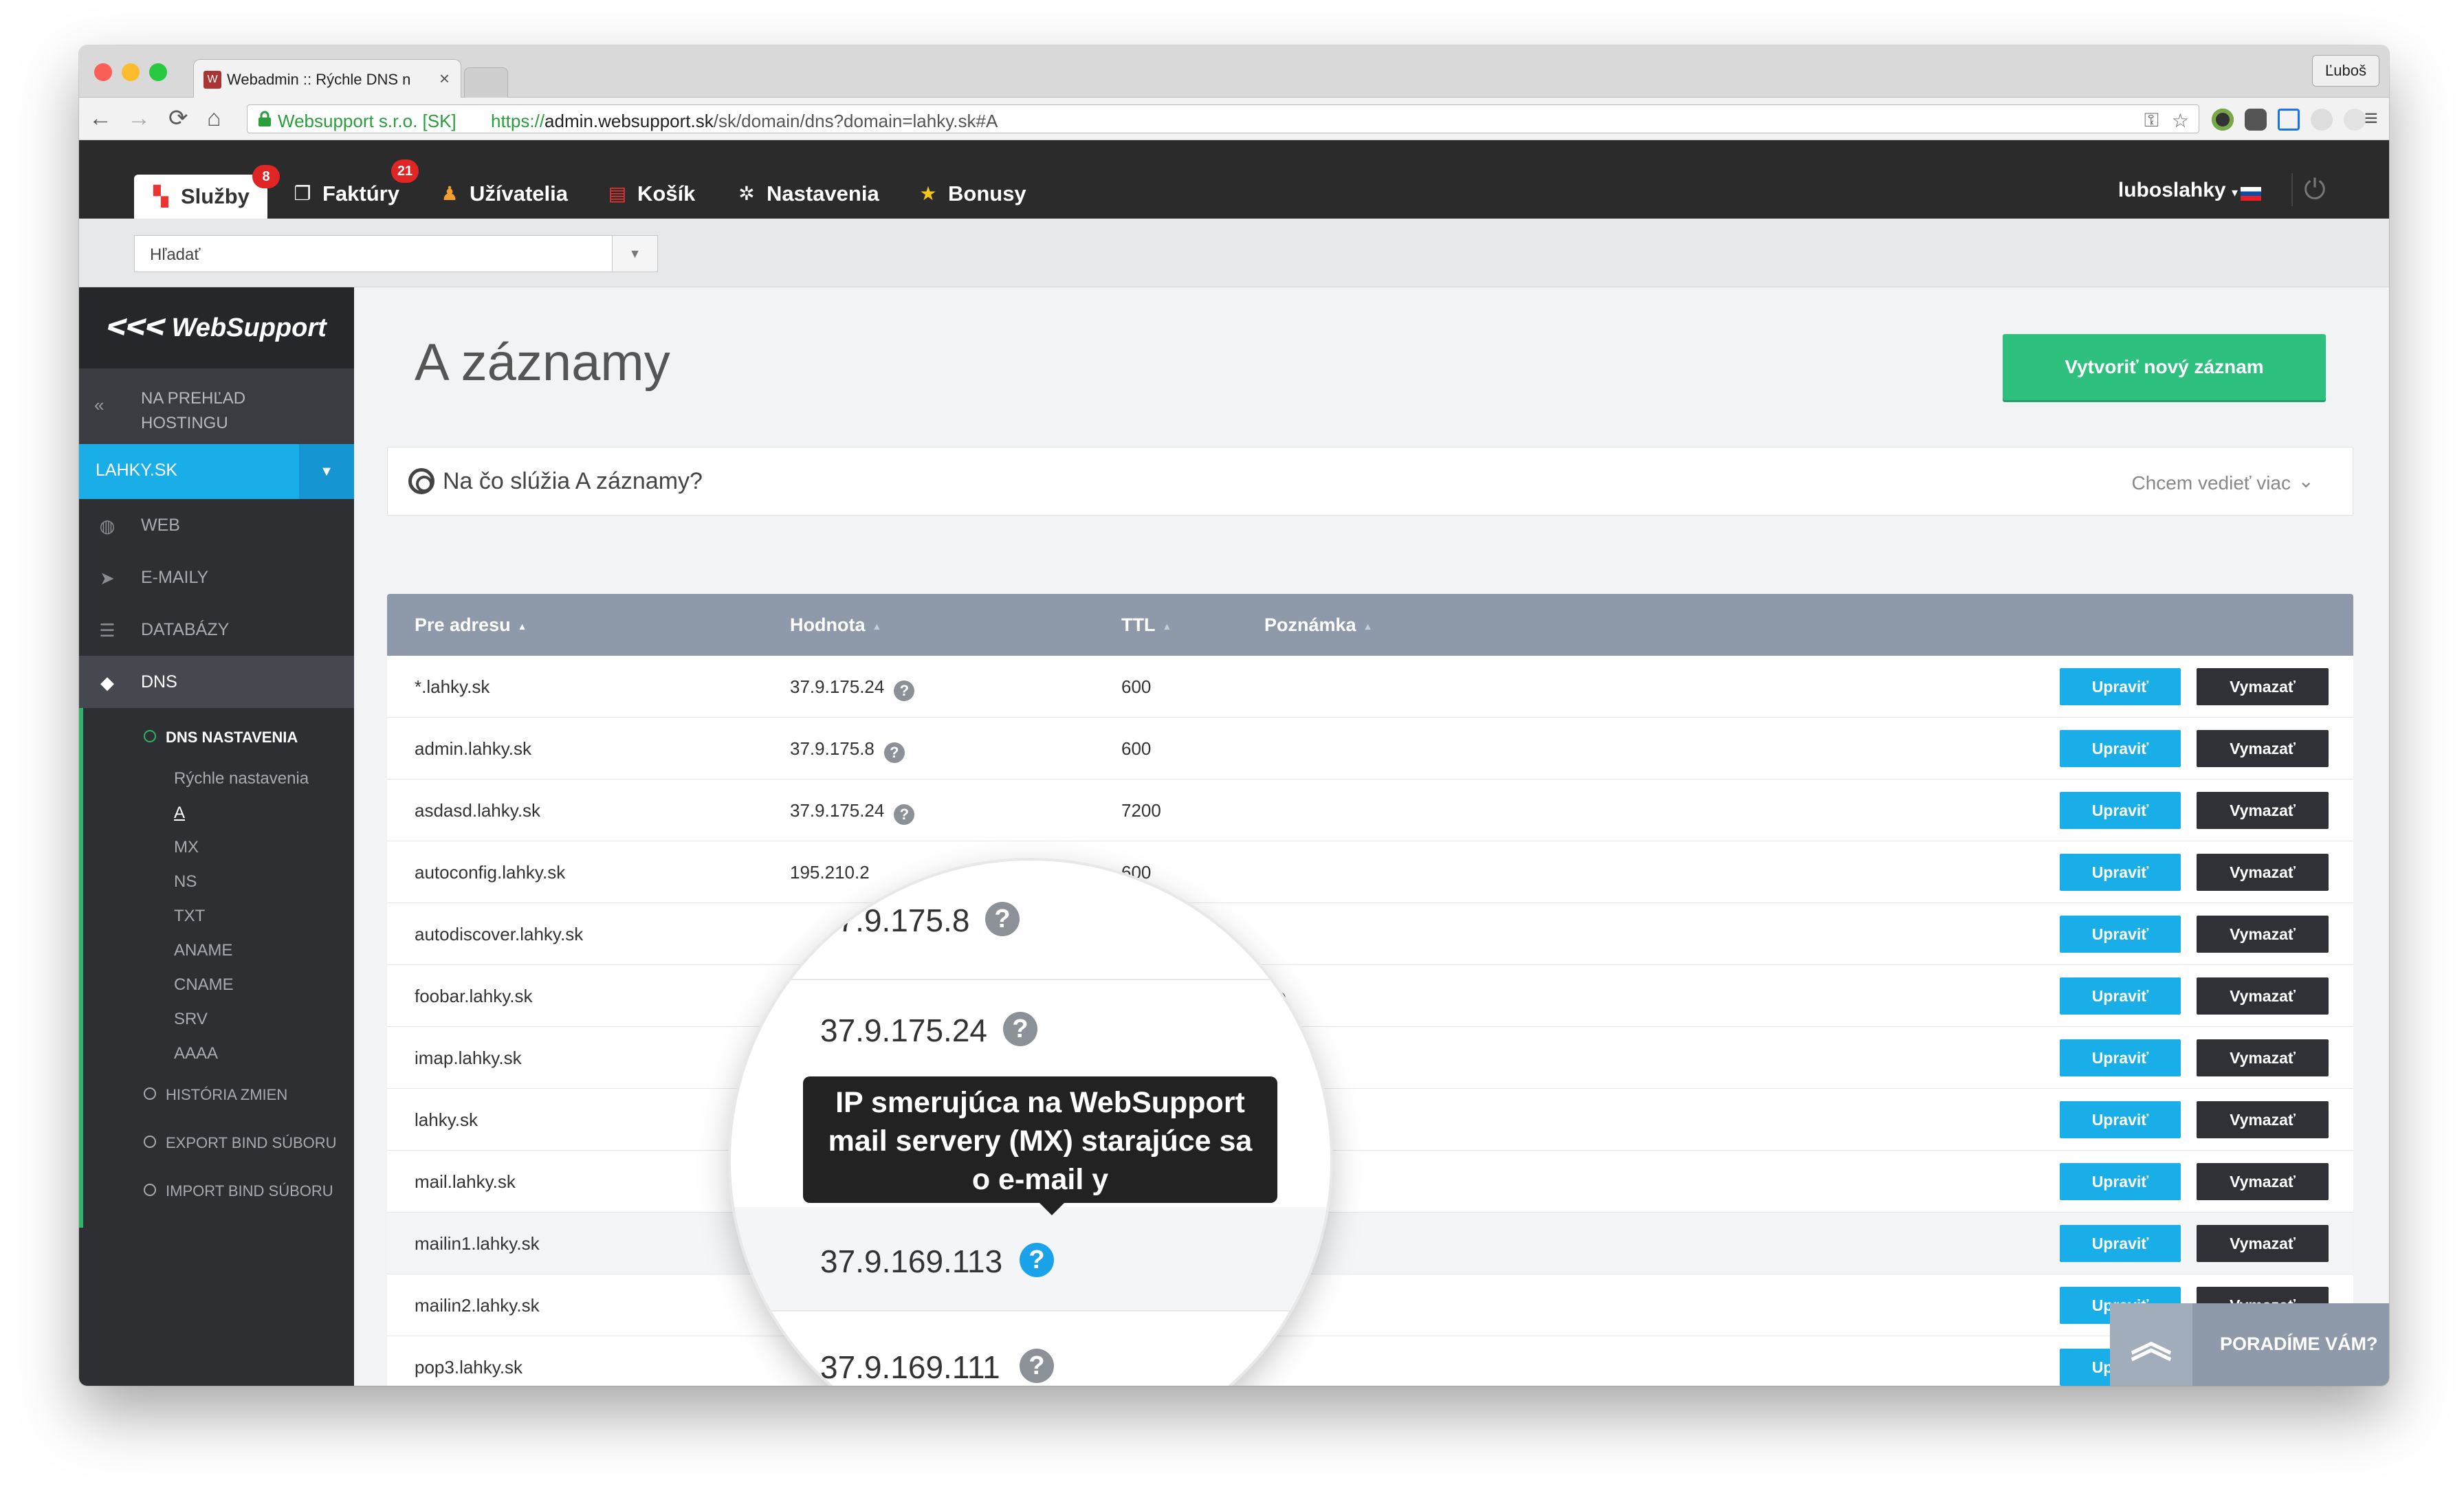  Describe the element at coordinates (1370, 1058) in the screenshot. I see `table-row: imap.lahky.sk Upraviť Vymazať` at that location.